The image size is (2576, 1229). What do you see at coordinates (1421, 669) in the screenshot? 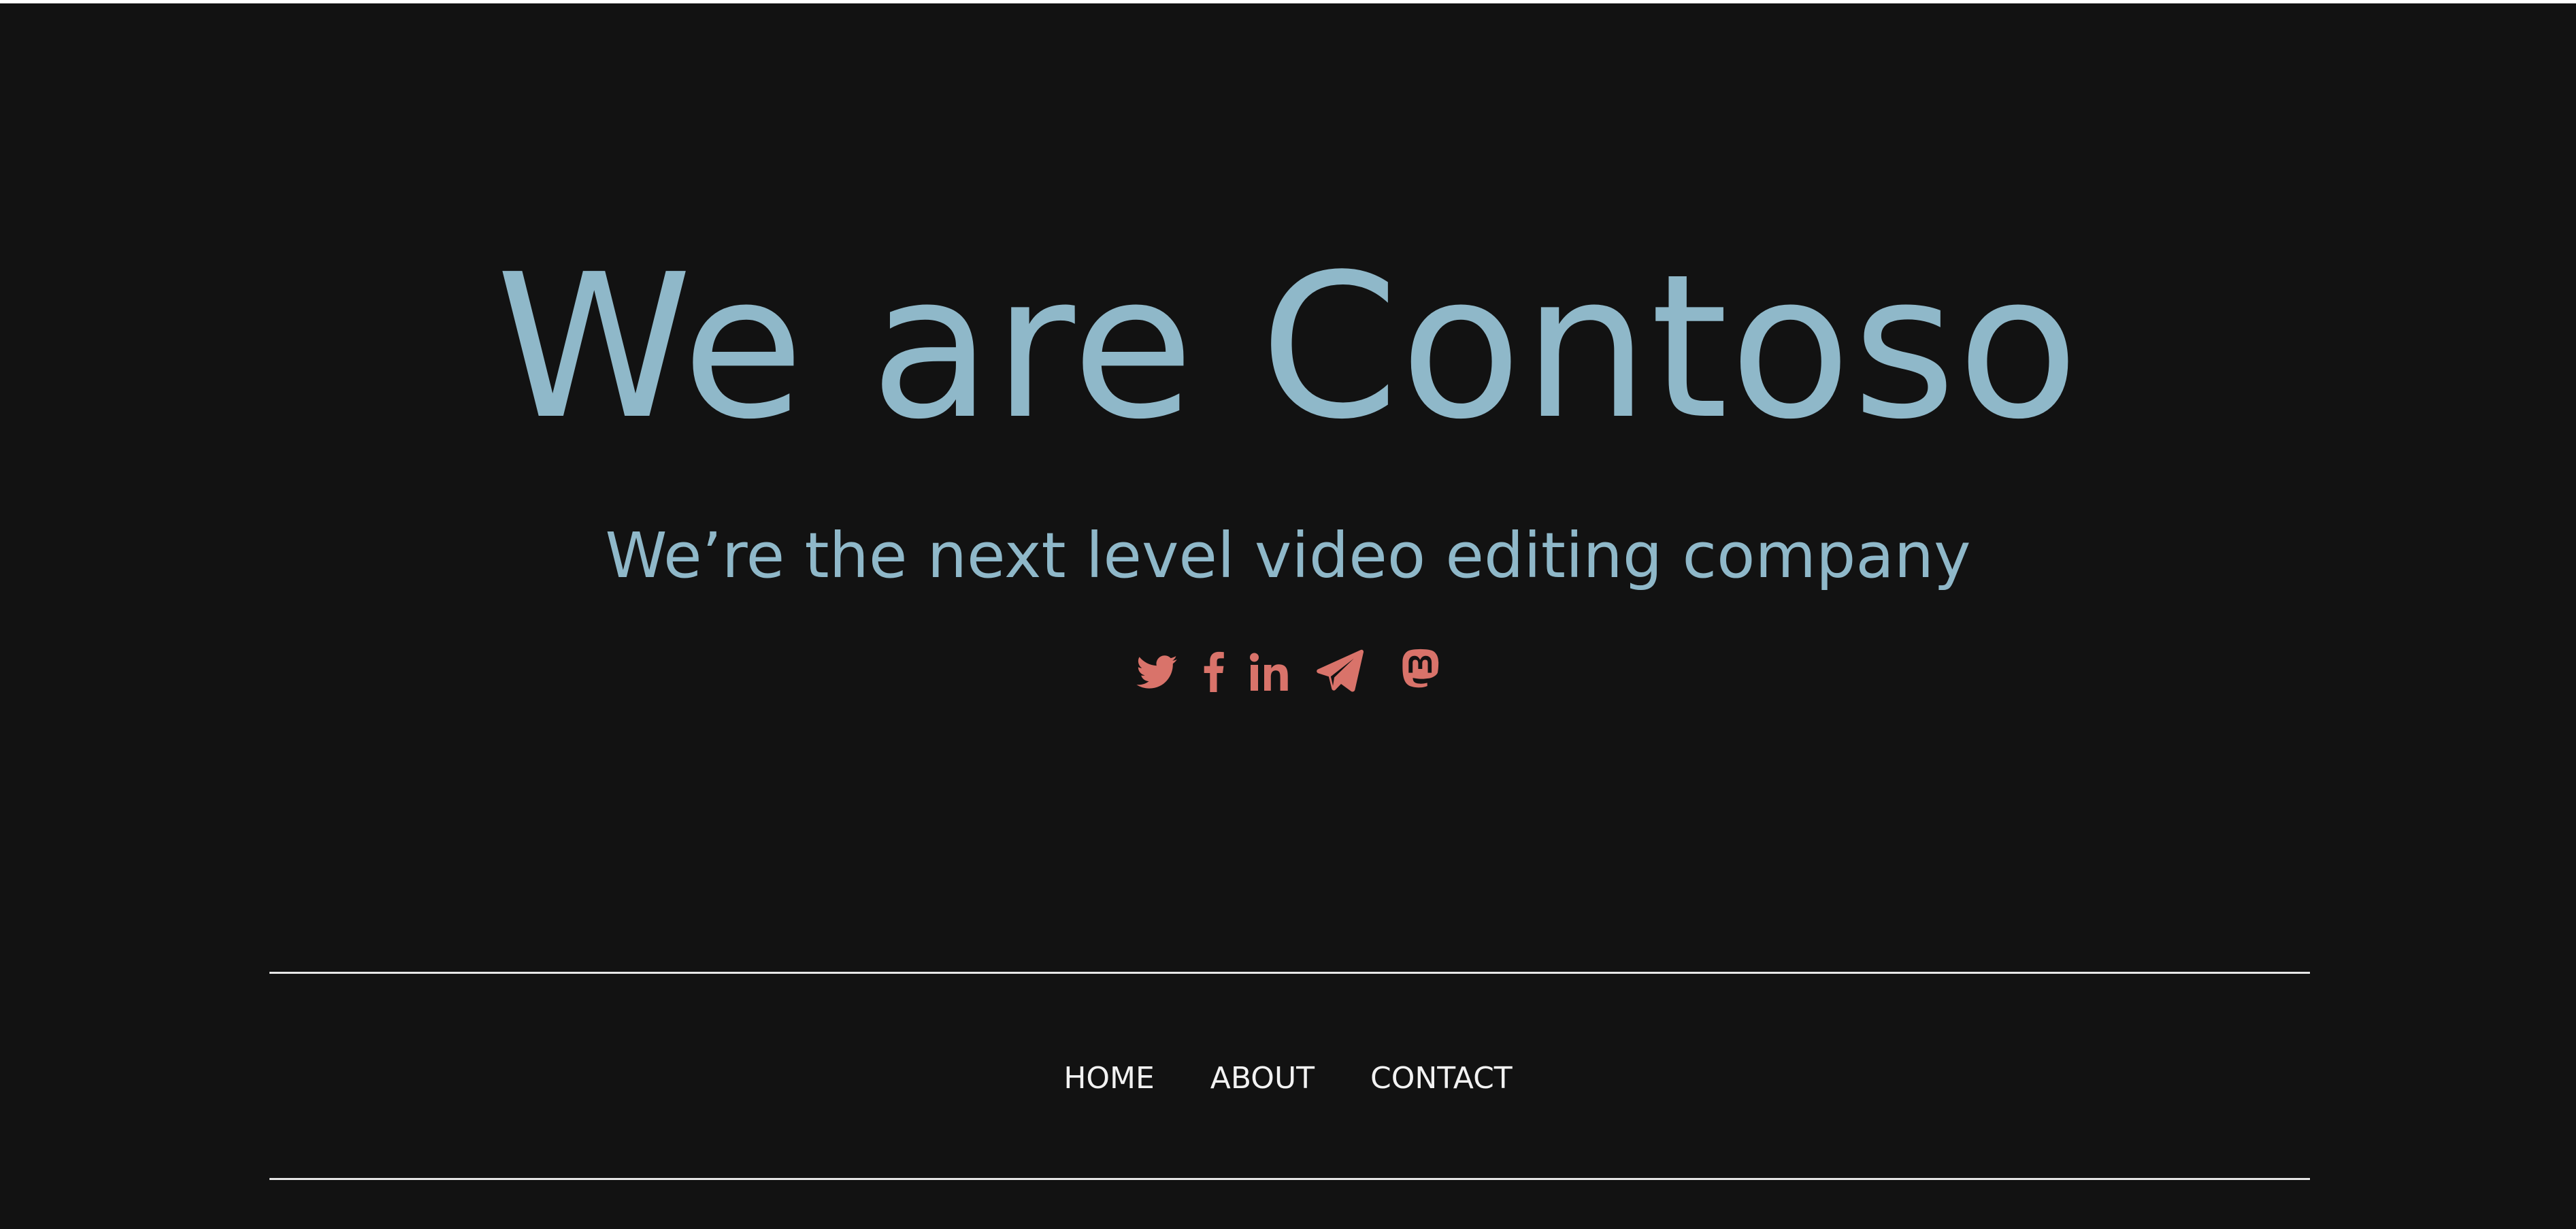
I see `mastodon-icon` at bounding box center [1421, 669].